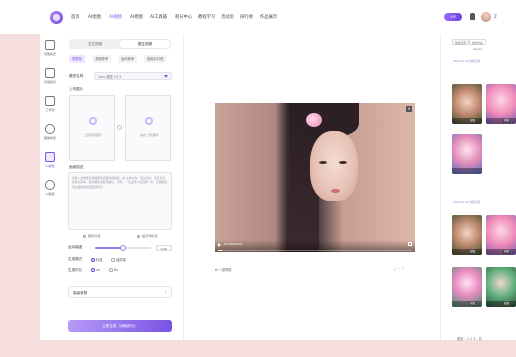  I want to click on mode-segmented-control: 文生视频 图生视频, so click(120, 44).